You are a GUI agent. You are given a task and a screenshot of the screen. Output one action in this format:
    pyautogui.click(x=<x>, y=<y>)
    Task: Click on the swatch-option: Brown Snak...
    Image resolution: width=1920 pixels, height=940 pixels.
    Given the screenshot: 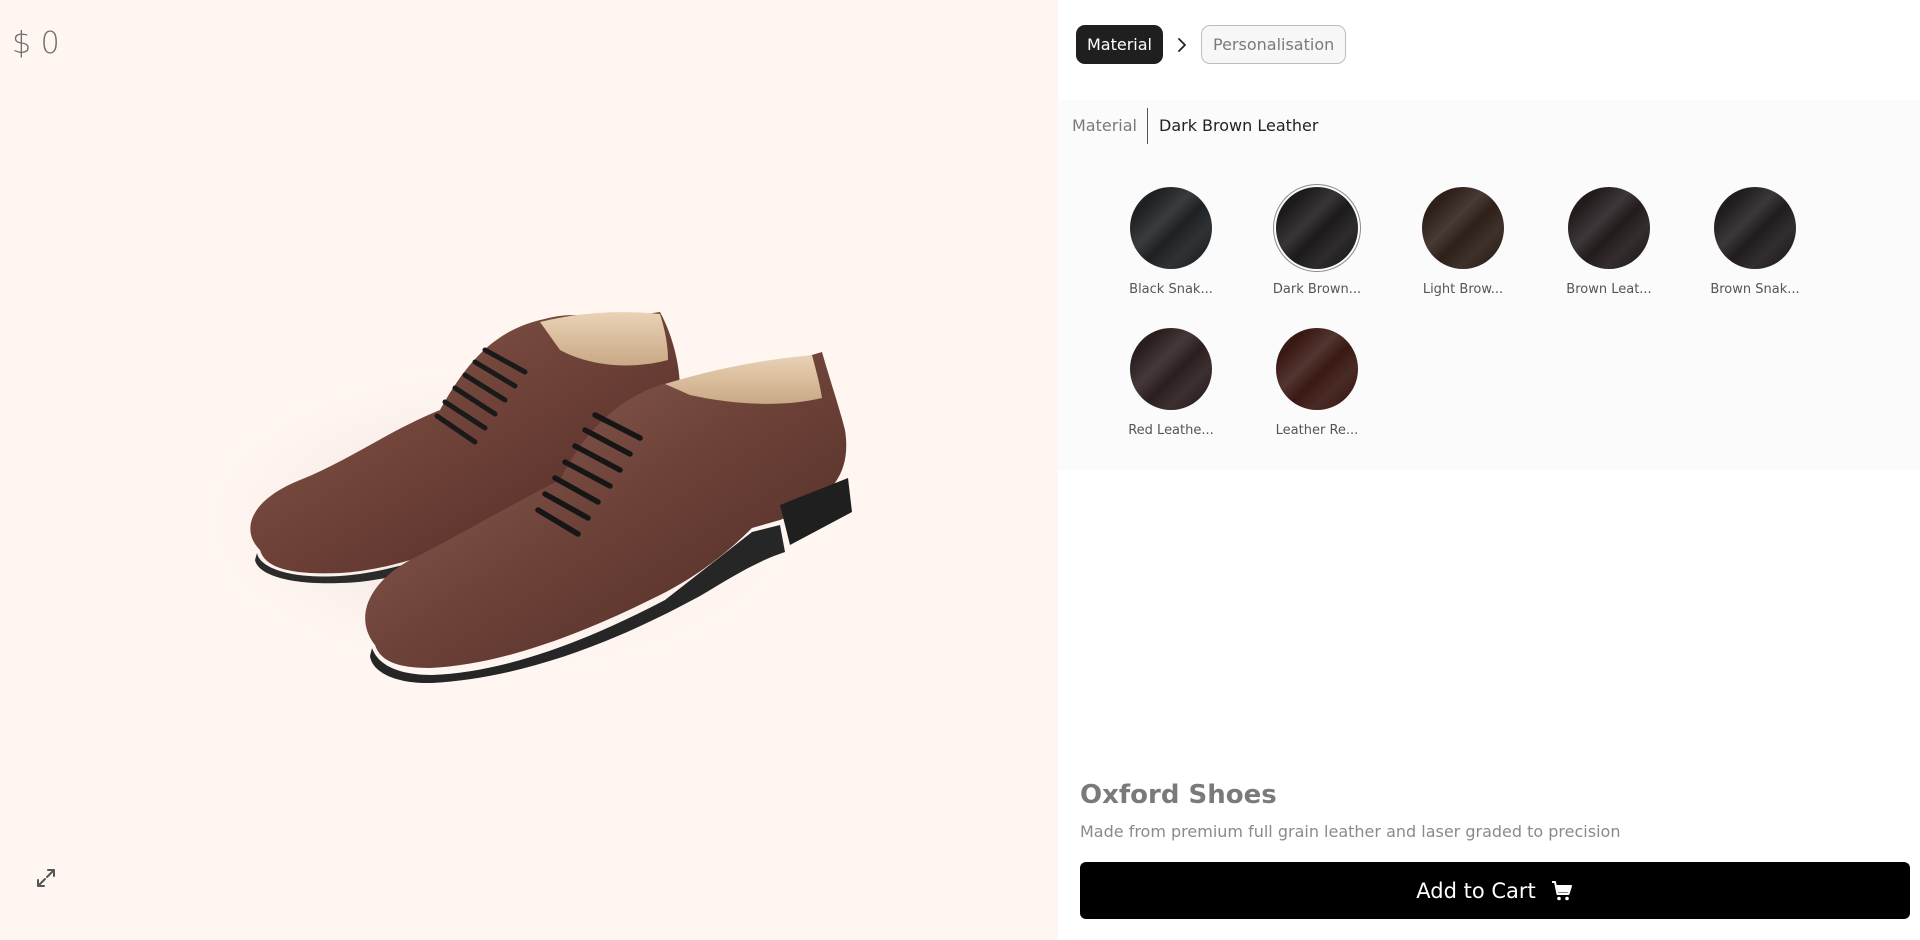 What is the action you would take?
    pyautogui.click(x=1755, y=240)
    